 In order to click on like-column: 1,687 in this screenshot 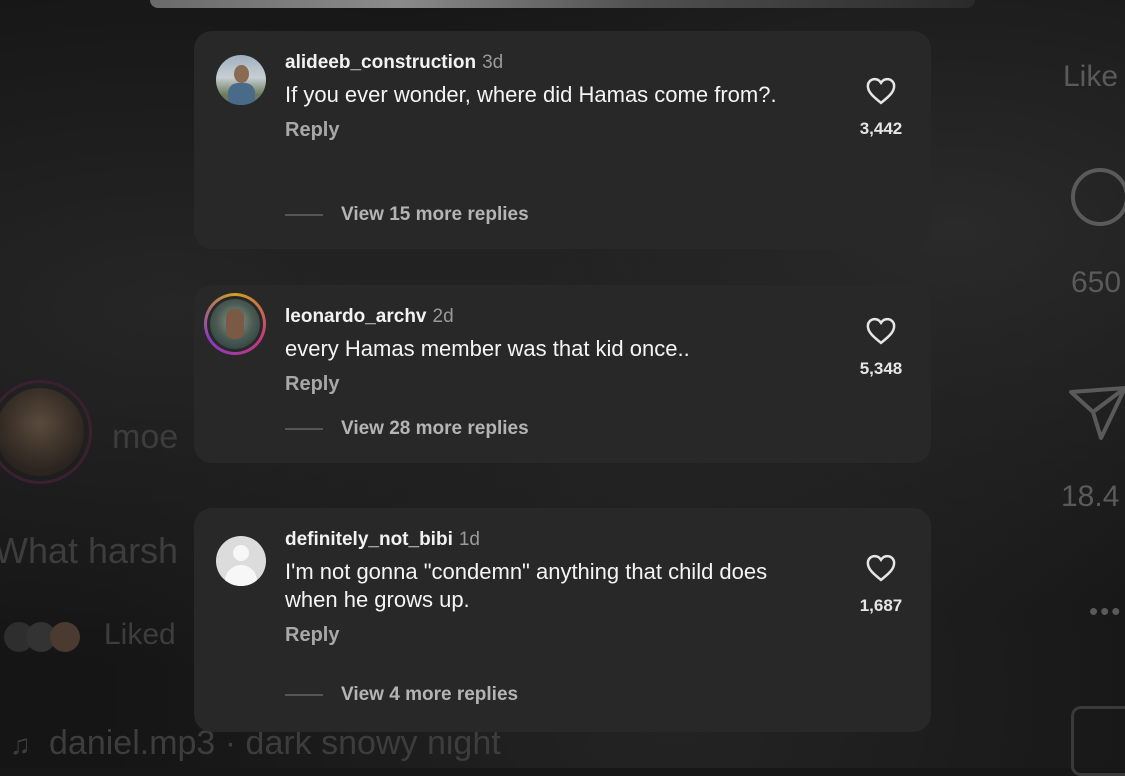, I will do `click(881, 585)`.